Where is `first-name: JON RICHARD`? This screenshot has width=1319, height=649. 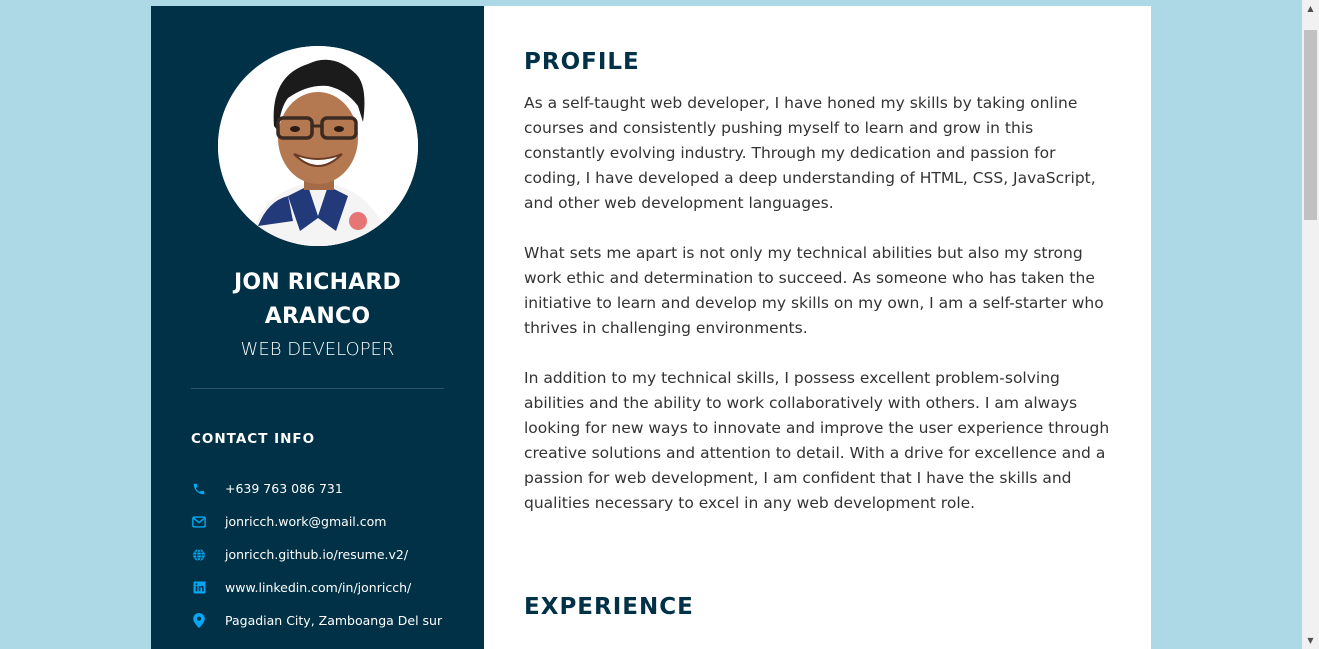
first-name: JON RICHARD is located at coordinates (317, 282).